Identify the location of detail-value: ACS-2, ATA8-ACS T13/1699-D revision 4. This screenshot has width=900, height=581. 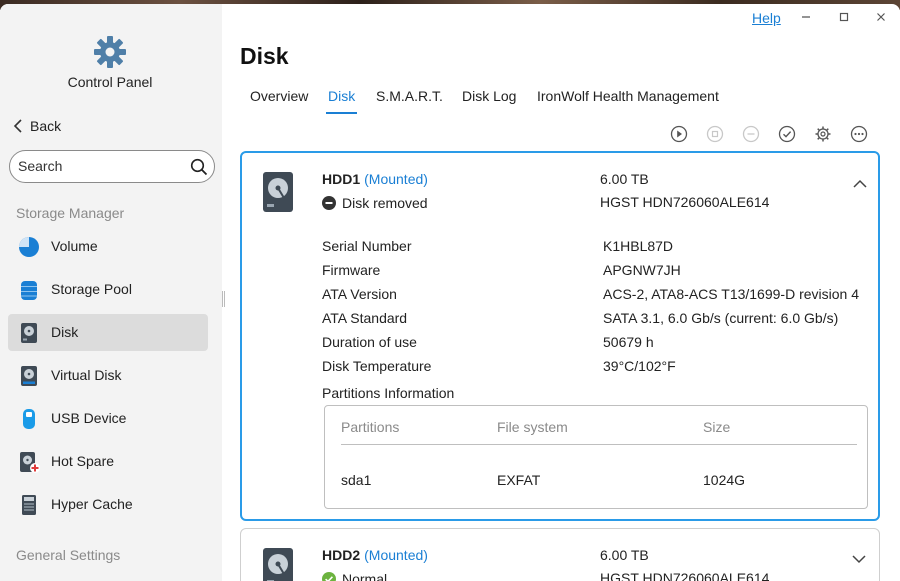
(731, 294).